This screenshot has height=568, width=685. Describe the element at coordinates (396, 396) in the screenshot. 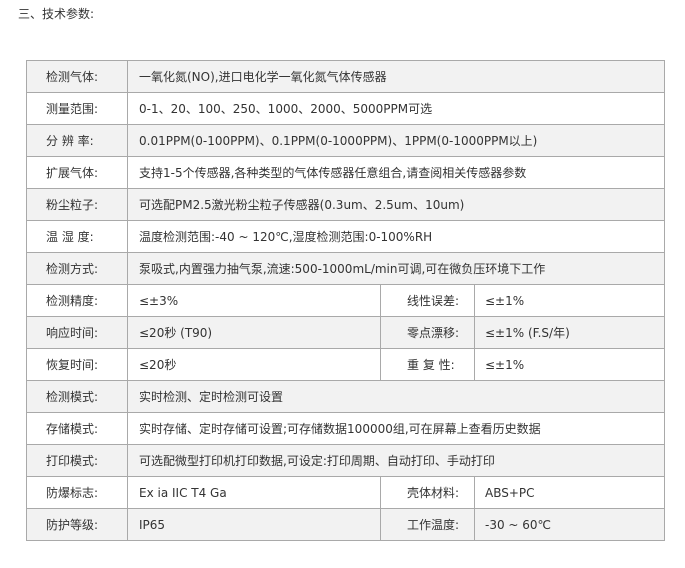

I see `row-value: 实时检测、定时检测可设置` at that location.